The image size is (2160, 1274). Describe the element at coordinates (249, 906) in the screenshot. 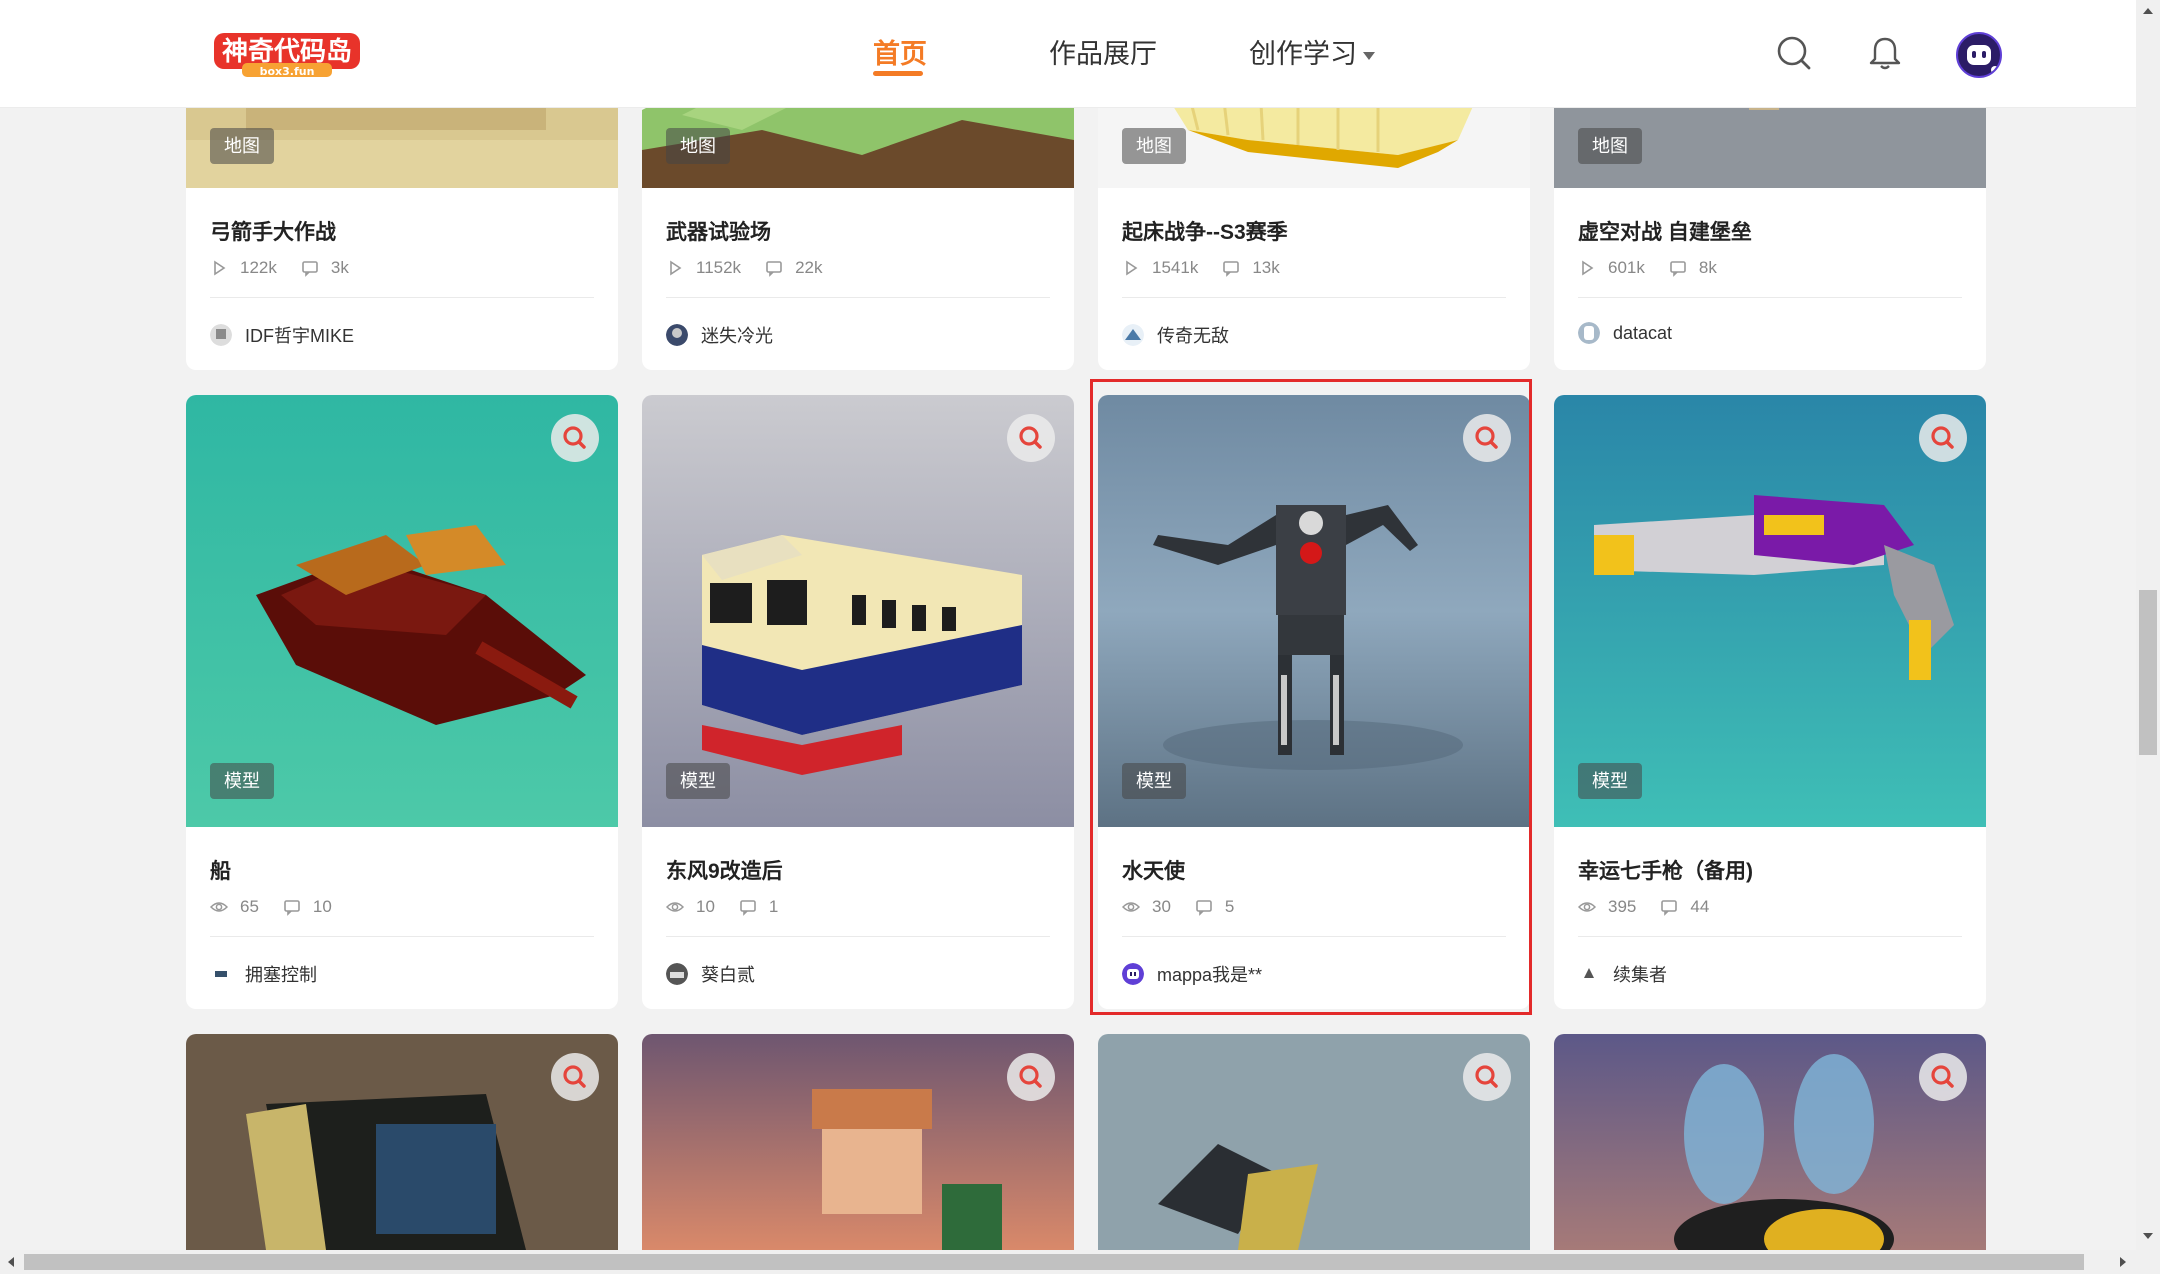

I see `views-count: 65` at that location.